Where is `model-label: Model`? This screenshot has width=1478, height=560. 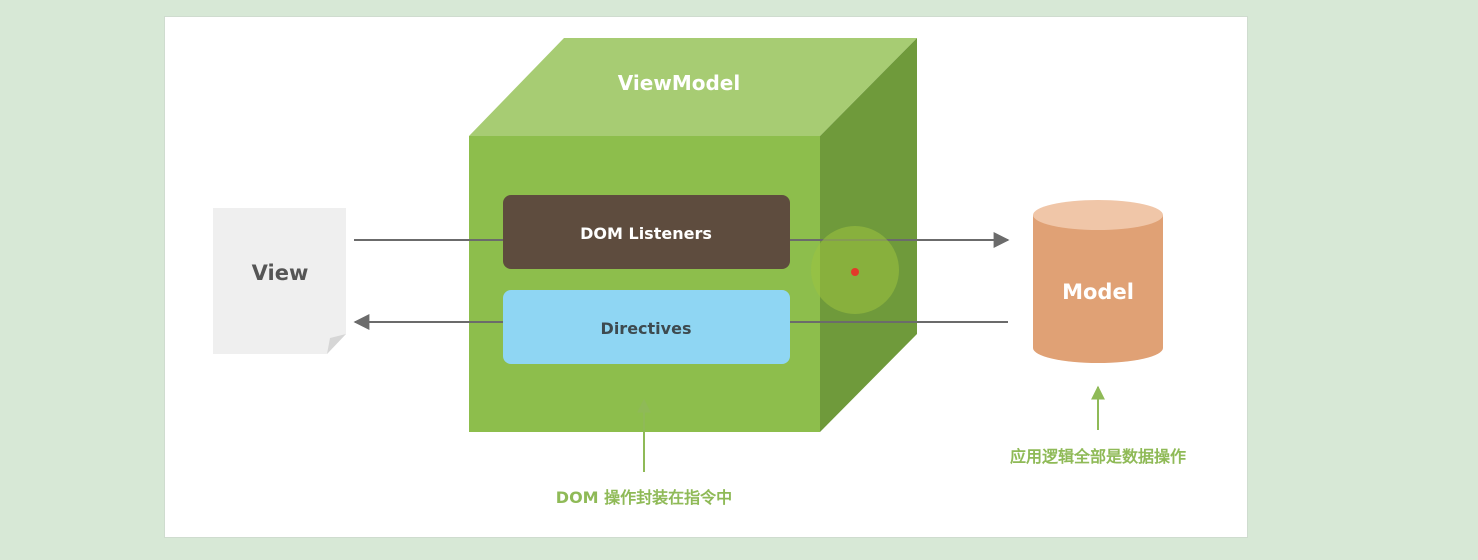
model-label: Model is located at coordinates (1098, 292).